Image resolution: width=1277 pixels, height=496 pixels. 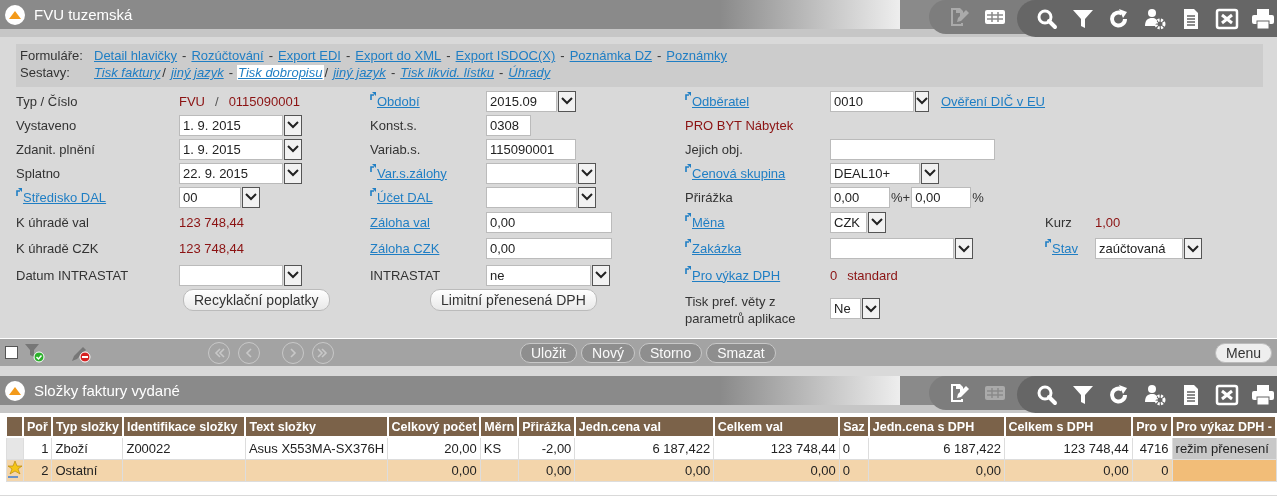 What do you see at coordinates (521, 101) in the screenshot?
I see `dropdown-field: 2015.09` at bounding box center [521, 101].